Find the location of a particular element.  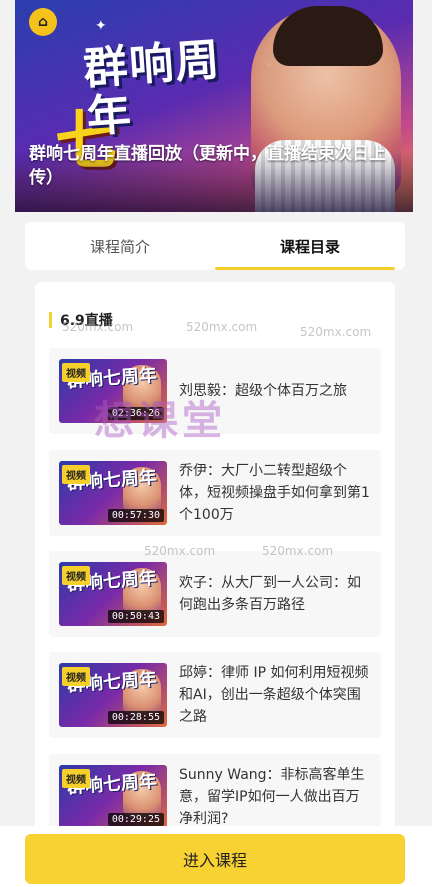

section-accent-bar is located at coordinates (50, 320).